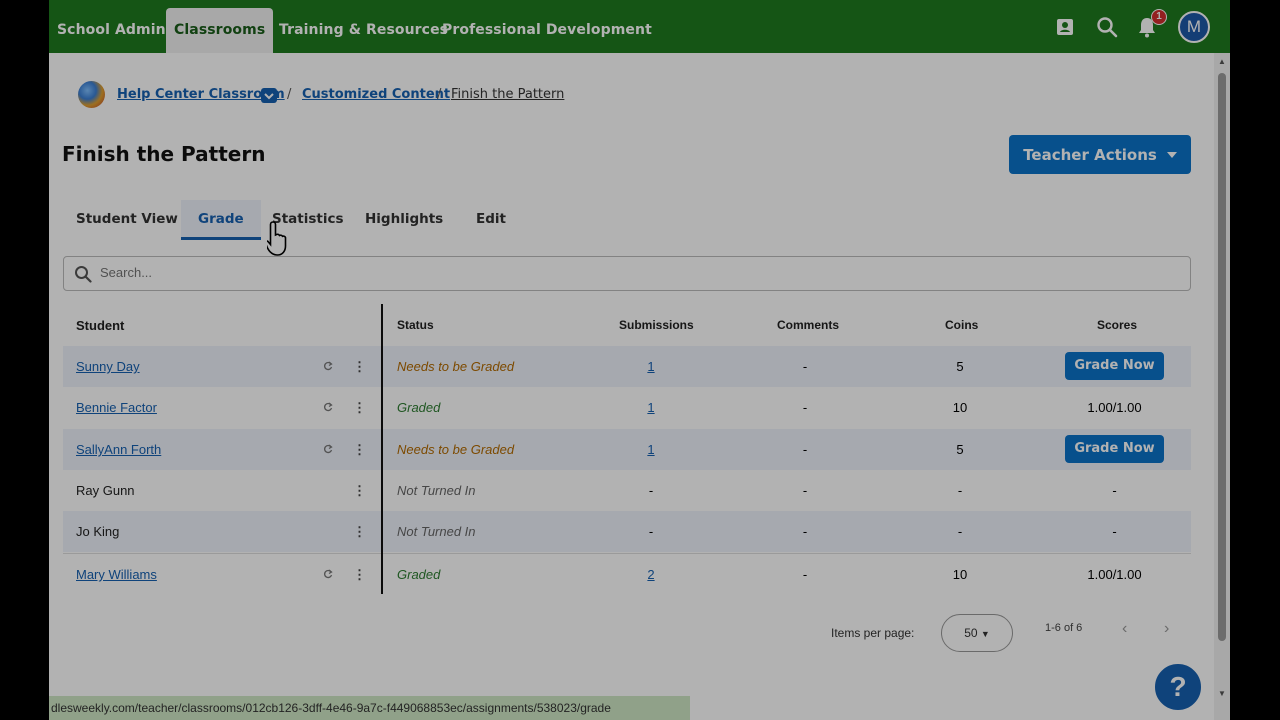  What do you see at coordinates (278, 242) in the screenshot?
I see `hand-cursor-icon` at bounding box center [278, 242].